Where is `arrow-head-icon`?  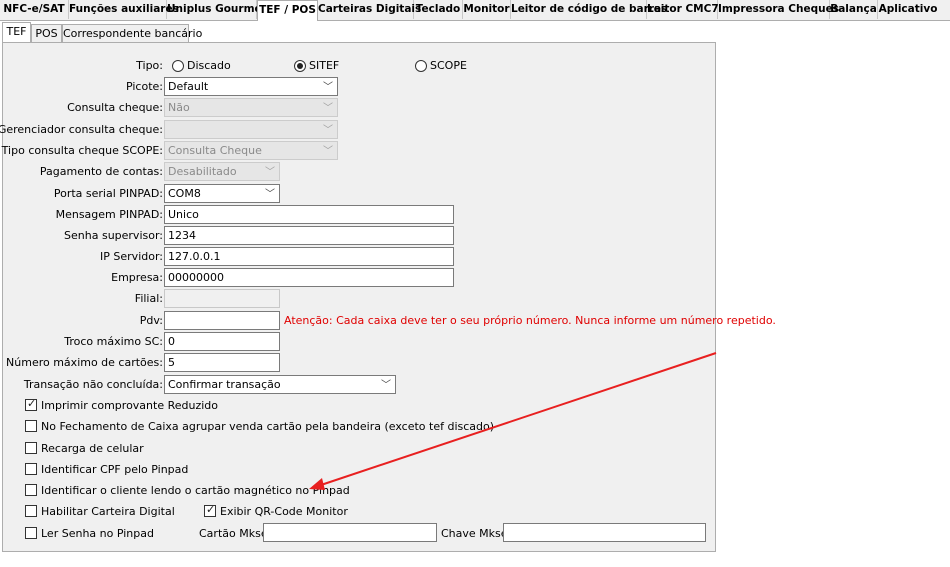 arrow-head-icon is located at coordinates (317, 484).